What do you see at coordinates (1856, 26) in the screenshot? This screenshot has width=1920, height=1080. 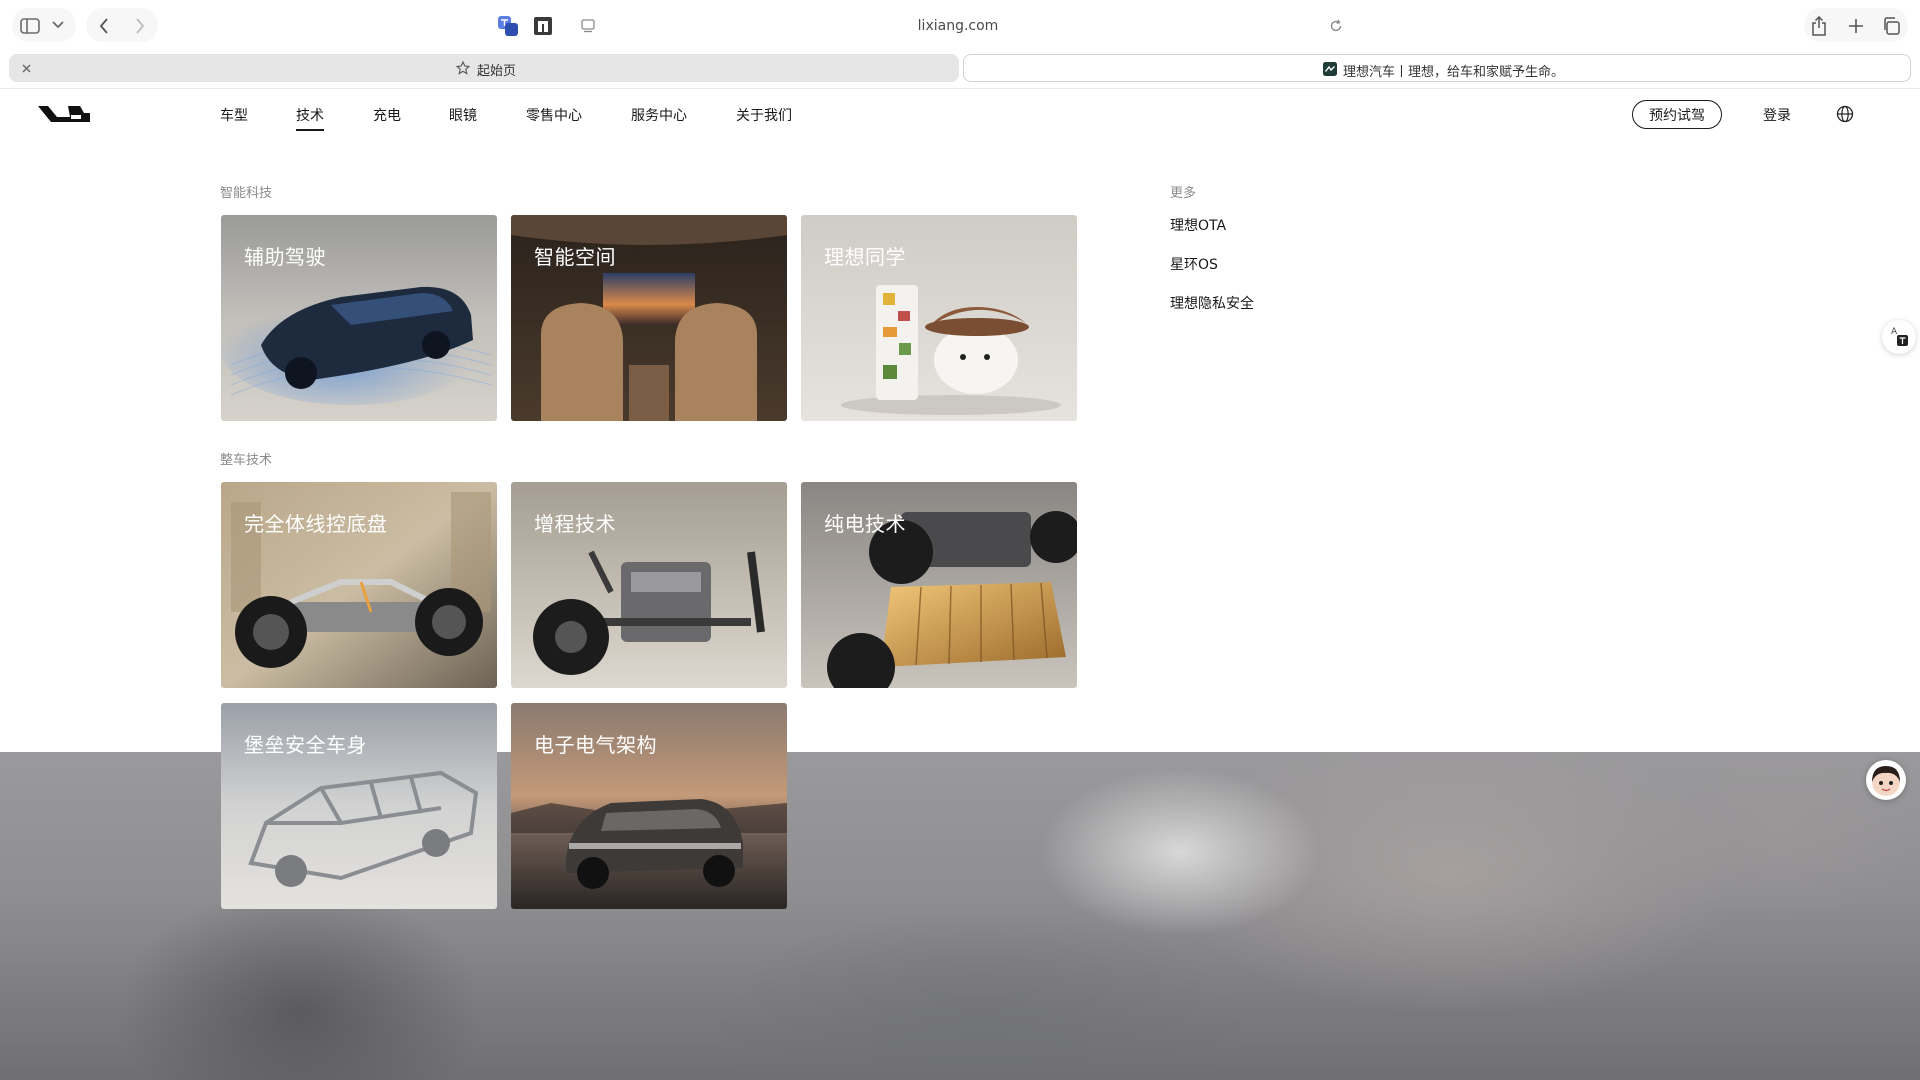 I see `plus-icon` at bounding box center [1856, 26].